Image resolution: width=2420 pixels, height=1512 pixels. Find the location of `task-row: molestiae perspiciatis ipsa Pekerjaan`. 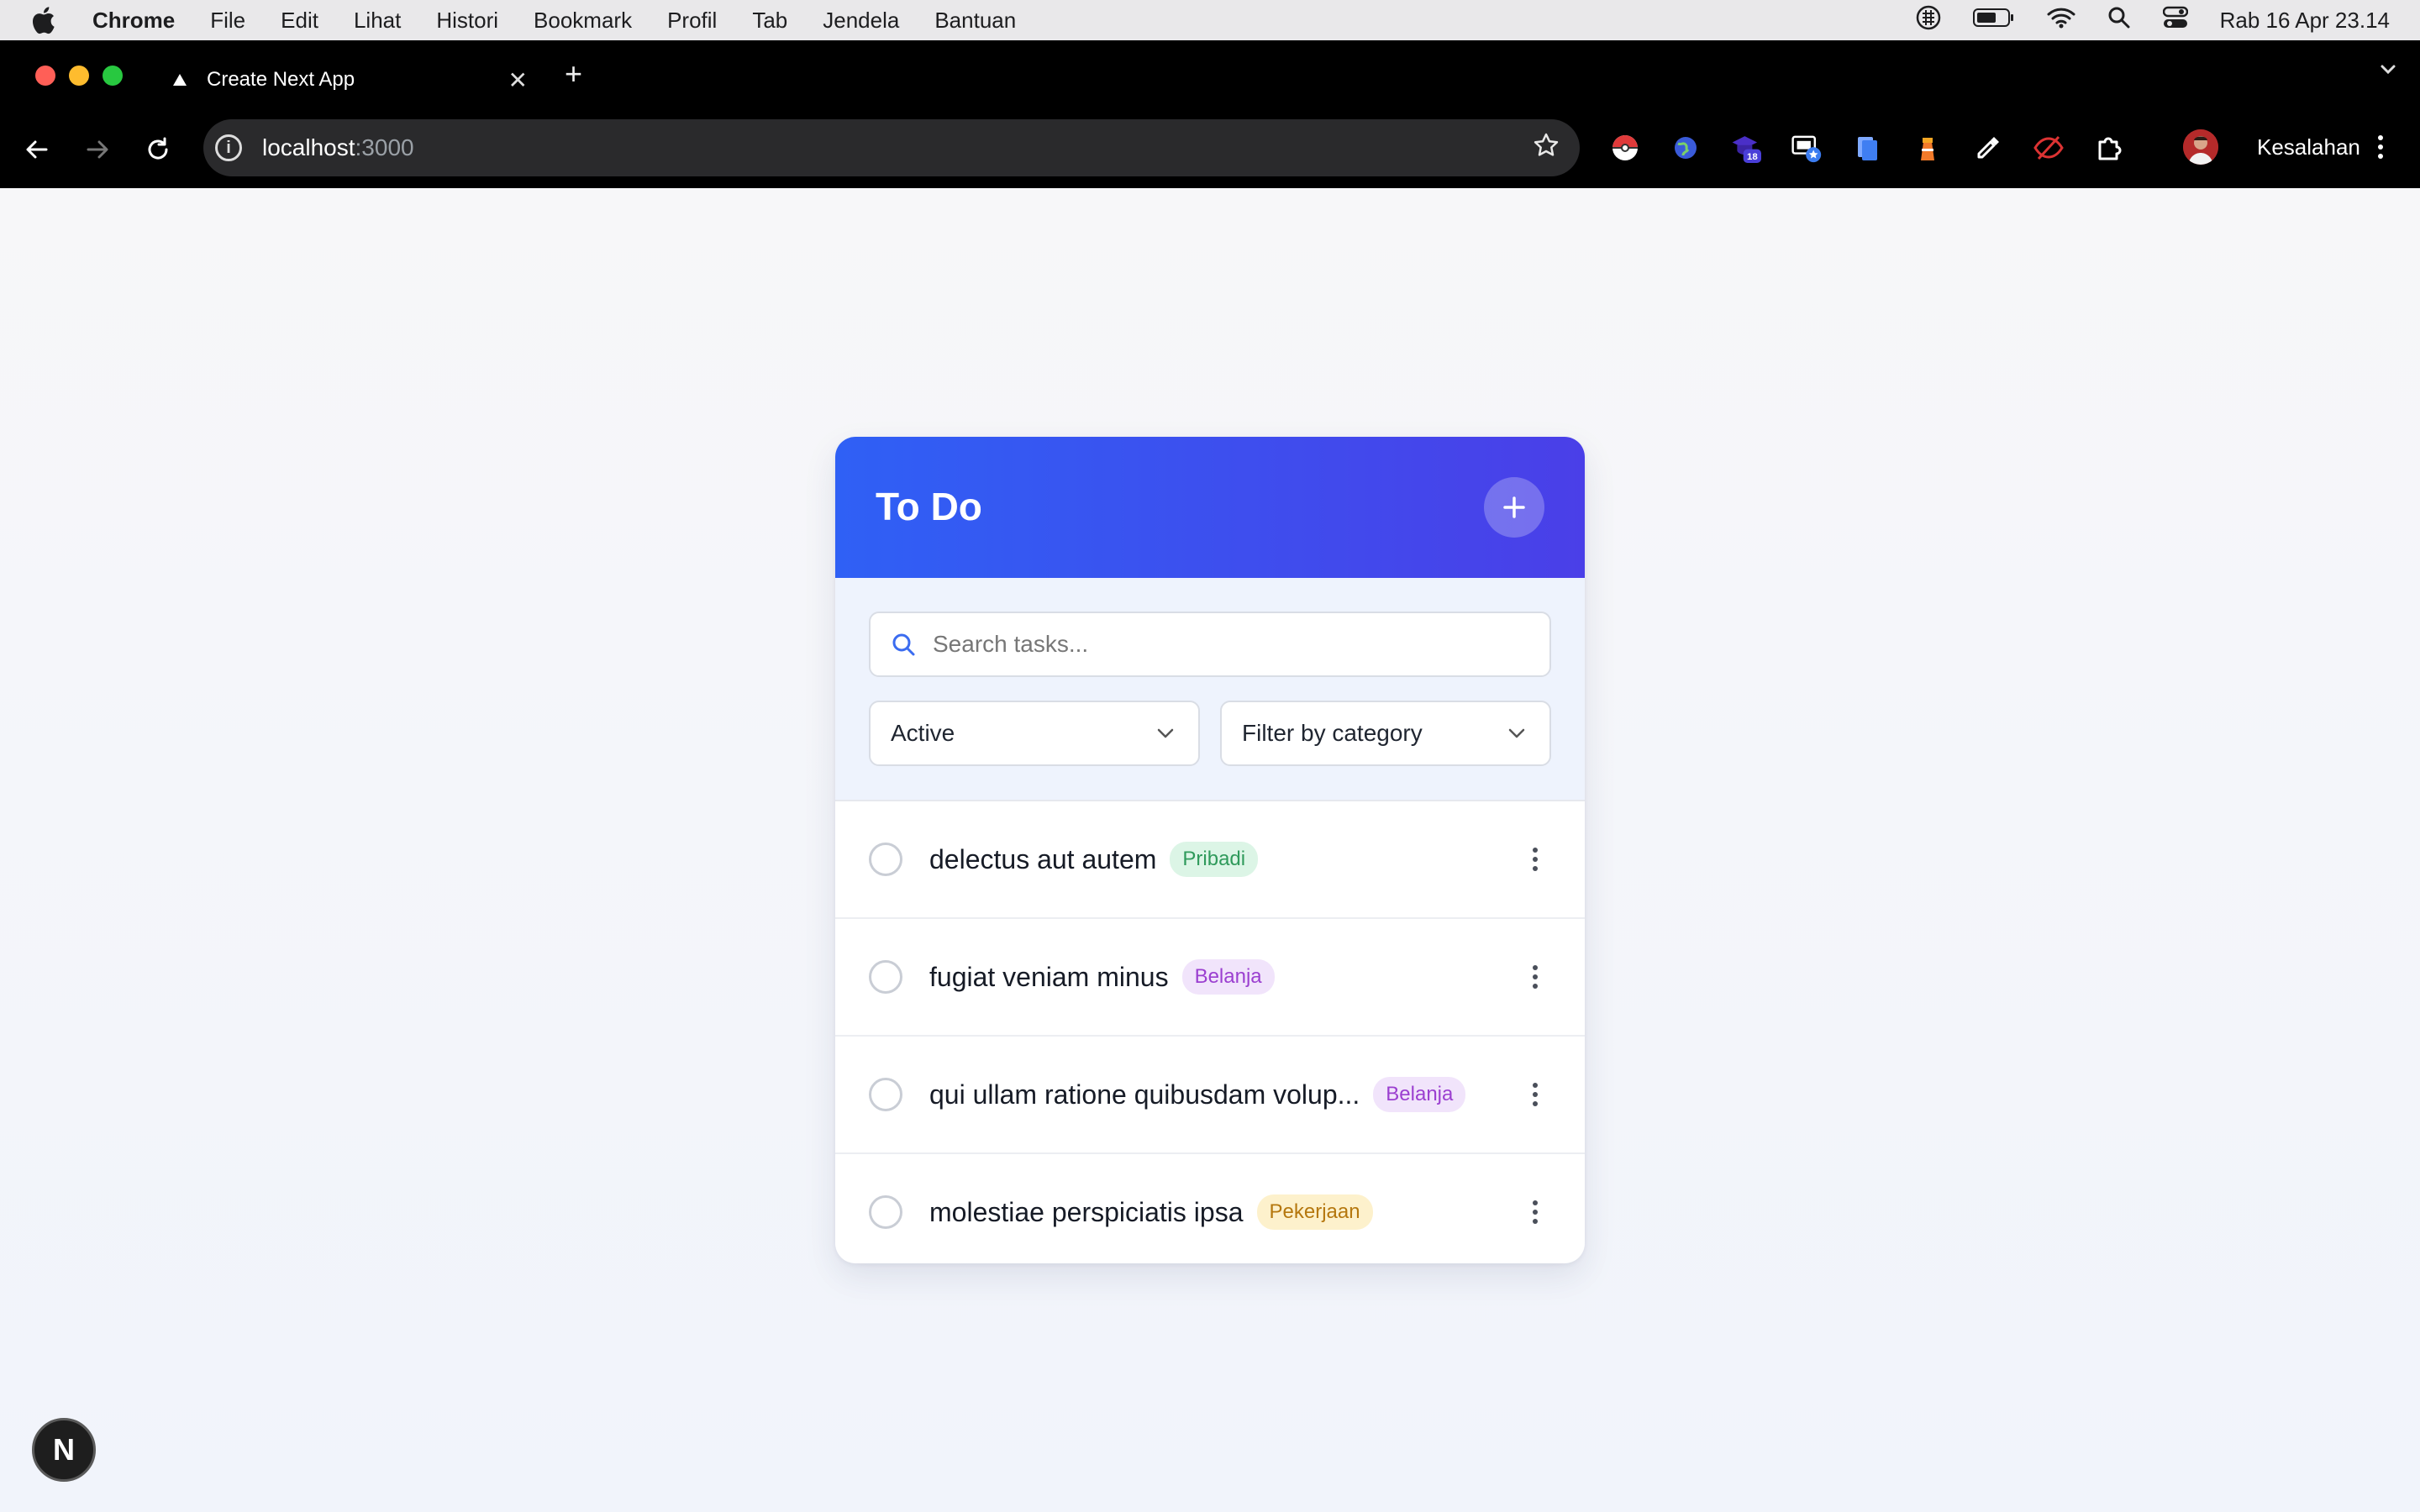

task-row: molestiae perspiciatis ipsa Pekerjaan is located at coordinates (1210, 1208).